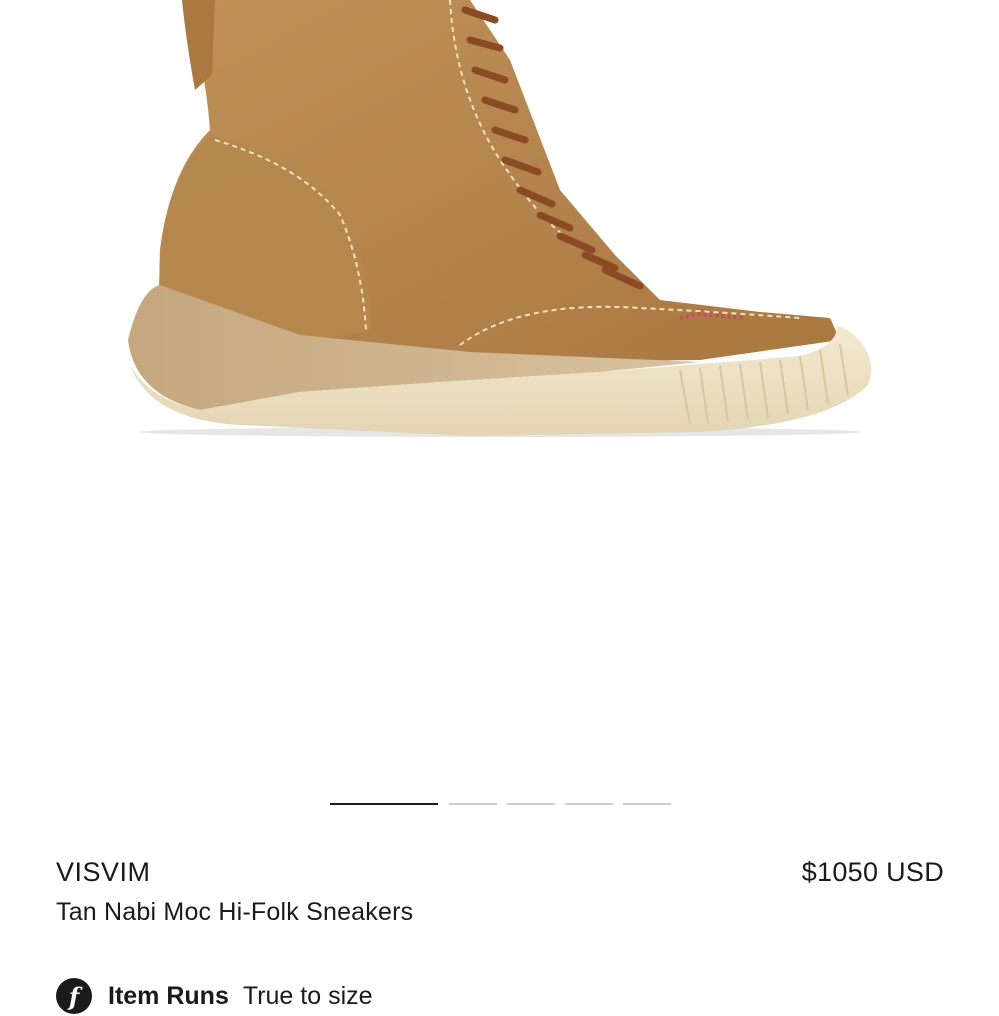 The height and width of the screenshot is (1016, 999). Describe the element at coordinates (74, 996) in the screenshot. I see `f-icon: f` at that location.